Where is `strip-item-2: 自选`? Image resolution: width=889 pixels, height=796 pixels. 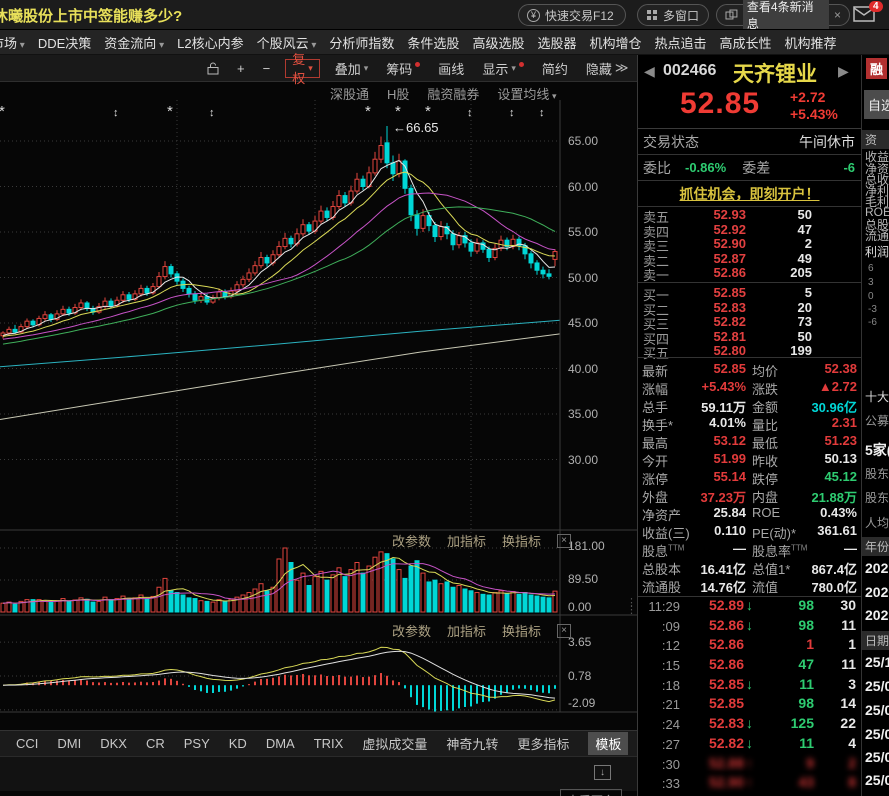
strip-item-2: 自选 is located at coordinates (876, 104).